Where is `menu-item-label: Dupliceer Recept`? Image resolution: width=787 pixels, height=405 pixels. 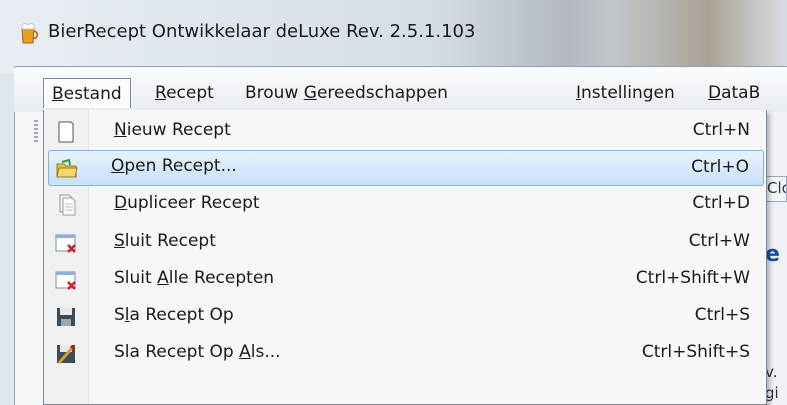
menu-item-label: Dupliceer Recept is located at coordinates (187, 203).